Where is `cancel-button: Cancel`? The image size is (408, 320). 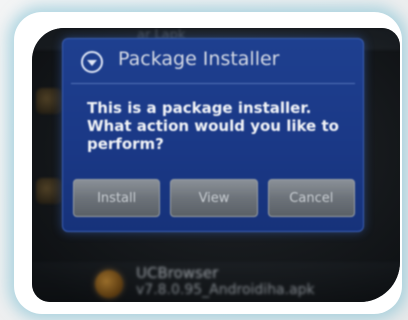 cancel-button: Cancel is located at coordinates (311, 198).